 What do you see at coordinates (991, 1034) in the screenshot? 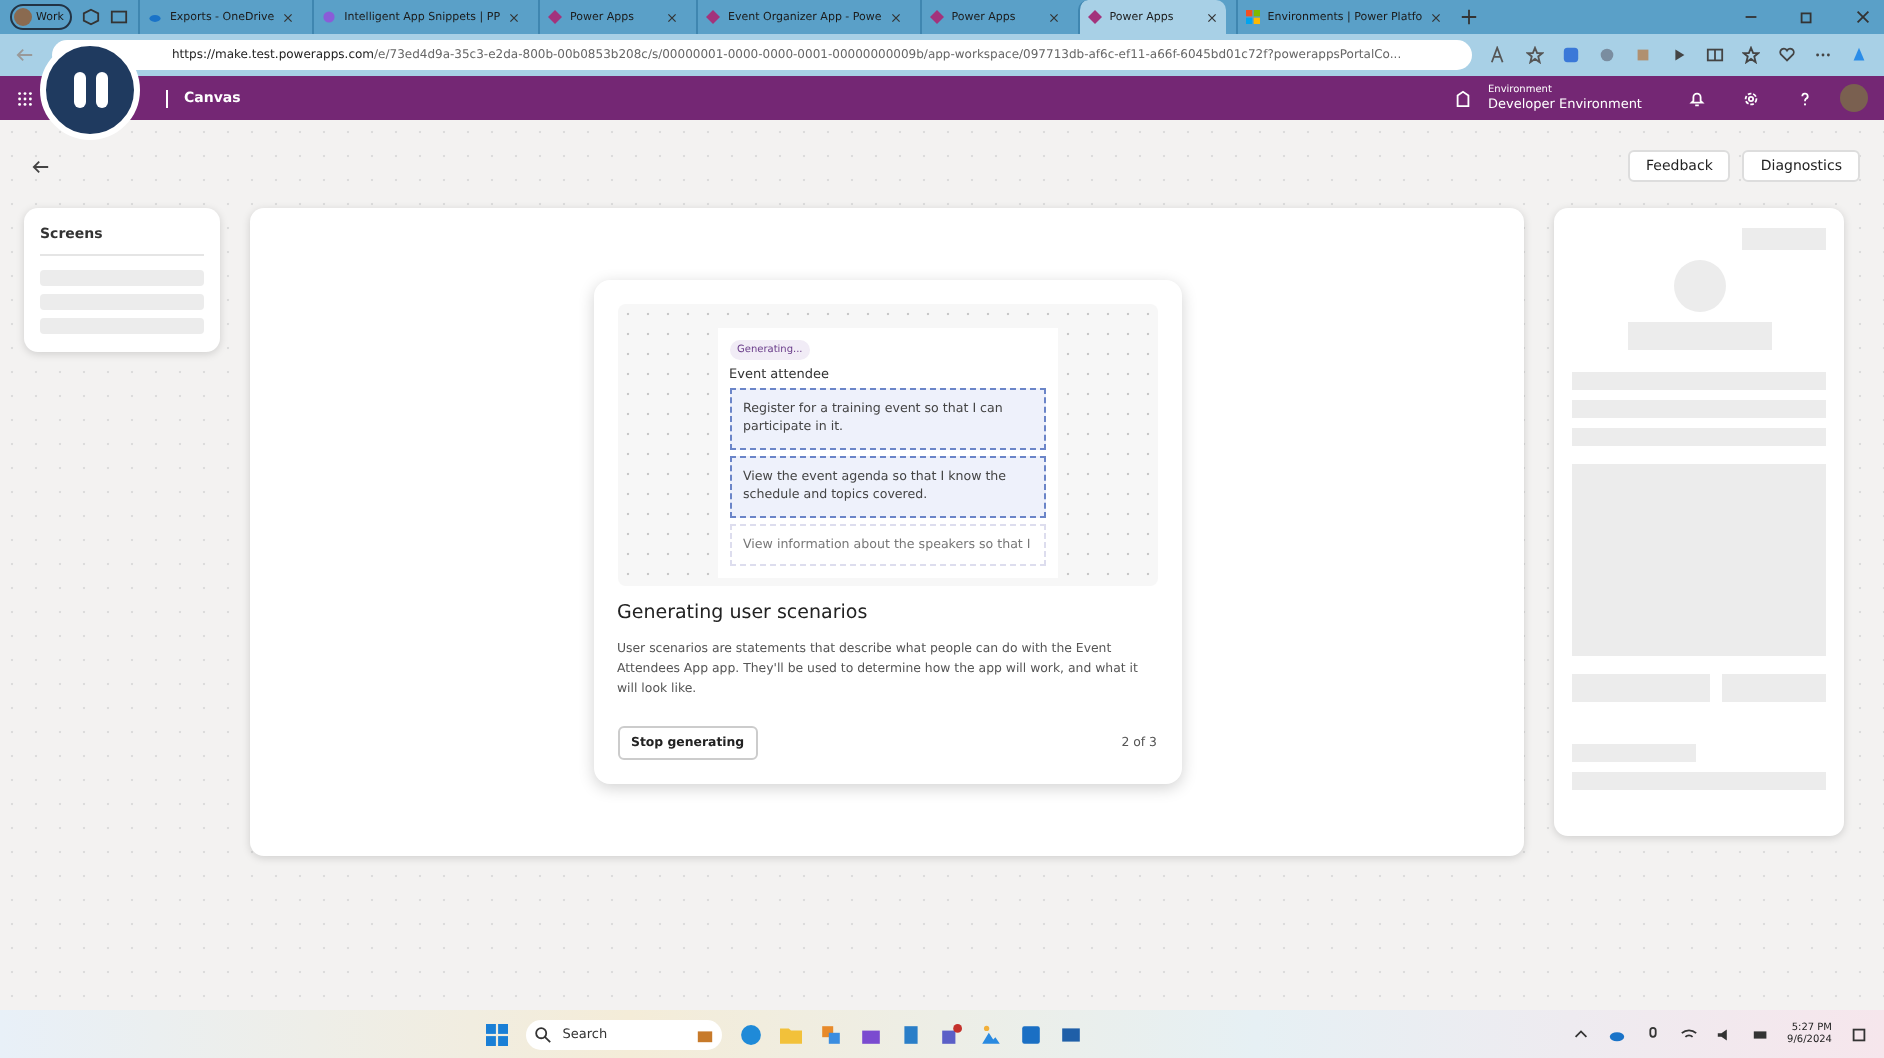
I see `photos-icon` at bounding box center [991, 1034].